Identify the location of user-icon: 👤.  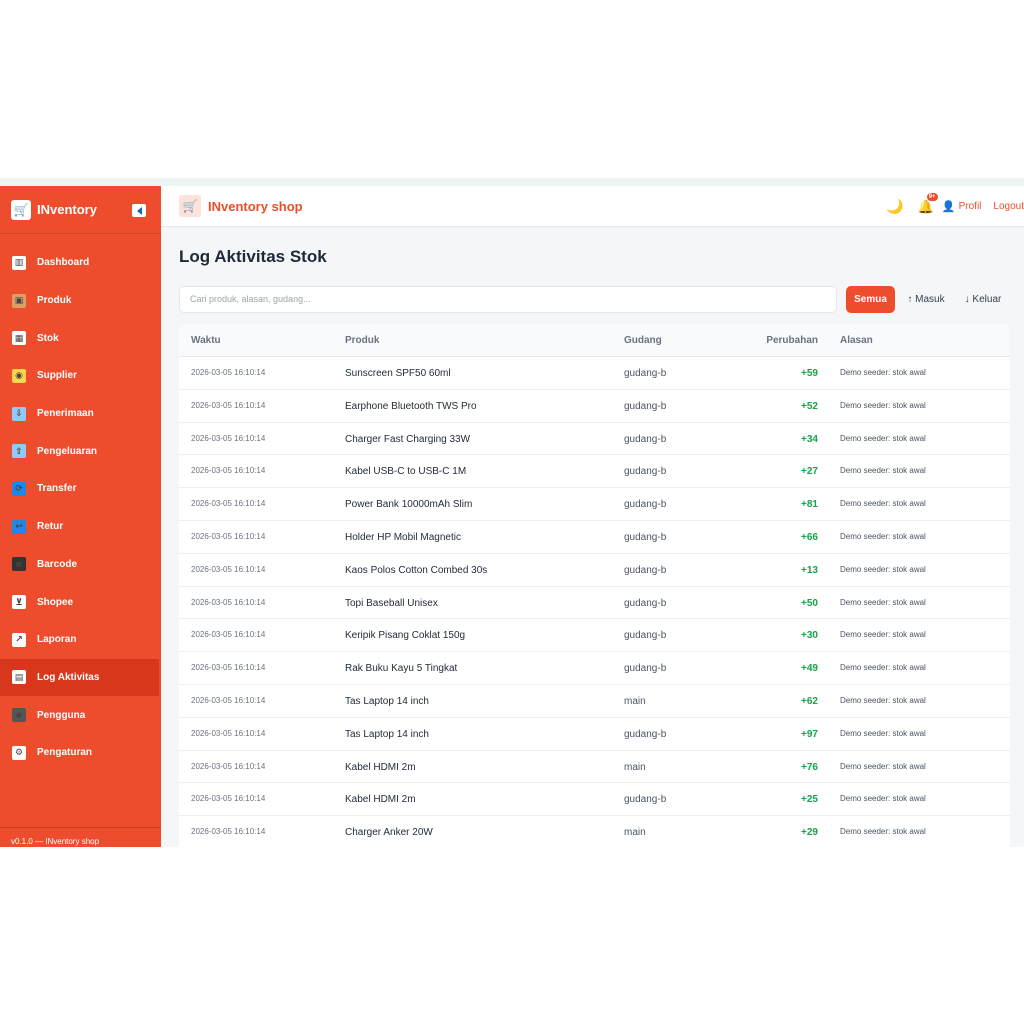
(948, 207).